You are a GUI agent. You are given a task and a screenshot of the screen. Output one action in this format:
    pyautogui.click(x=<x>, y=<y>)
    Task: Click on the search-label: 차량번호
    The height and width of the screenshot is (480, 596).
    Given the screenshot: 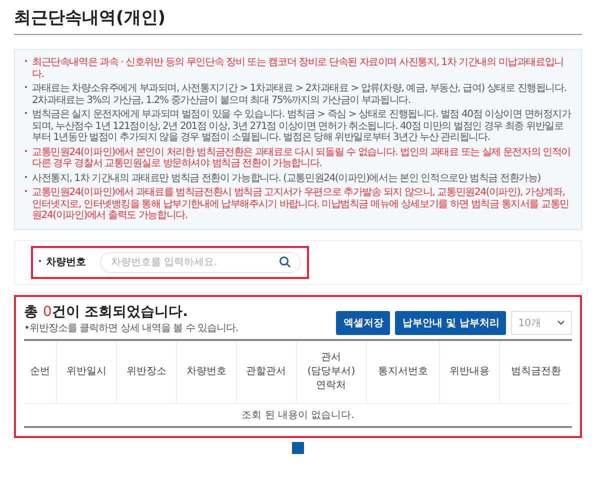 What is the action you would take?
    pyautogui.click(x=62, y=262)
    